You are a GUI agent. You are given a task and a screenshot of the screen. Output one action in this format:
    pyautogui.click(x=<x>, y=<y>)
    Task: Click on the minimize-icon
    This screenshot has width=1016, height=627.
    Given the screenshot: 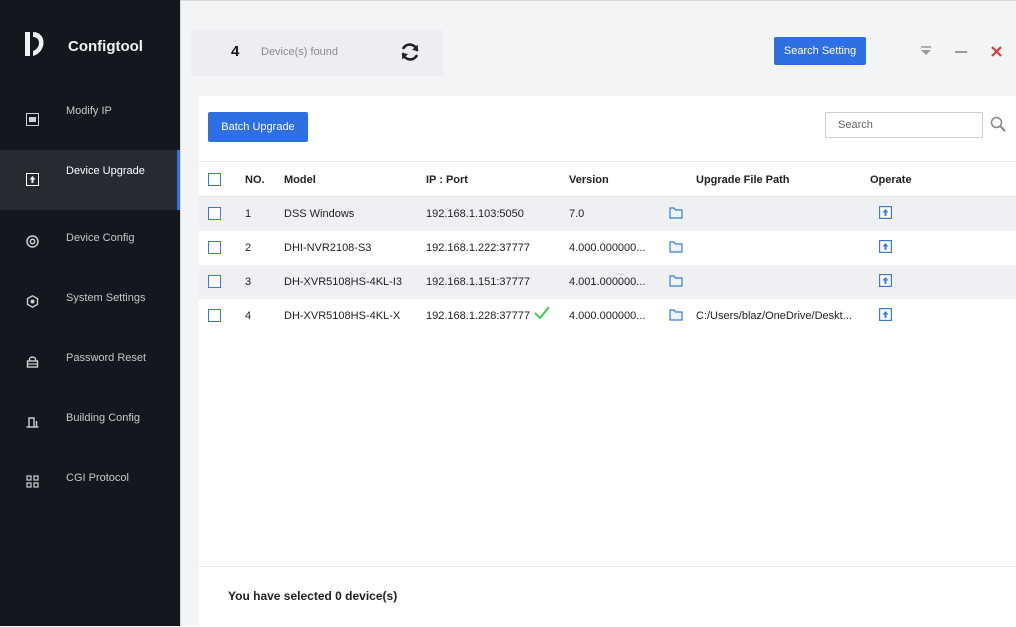 What is the action you would take?
    pyautogui.click(x=961, y=51)
    